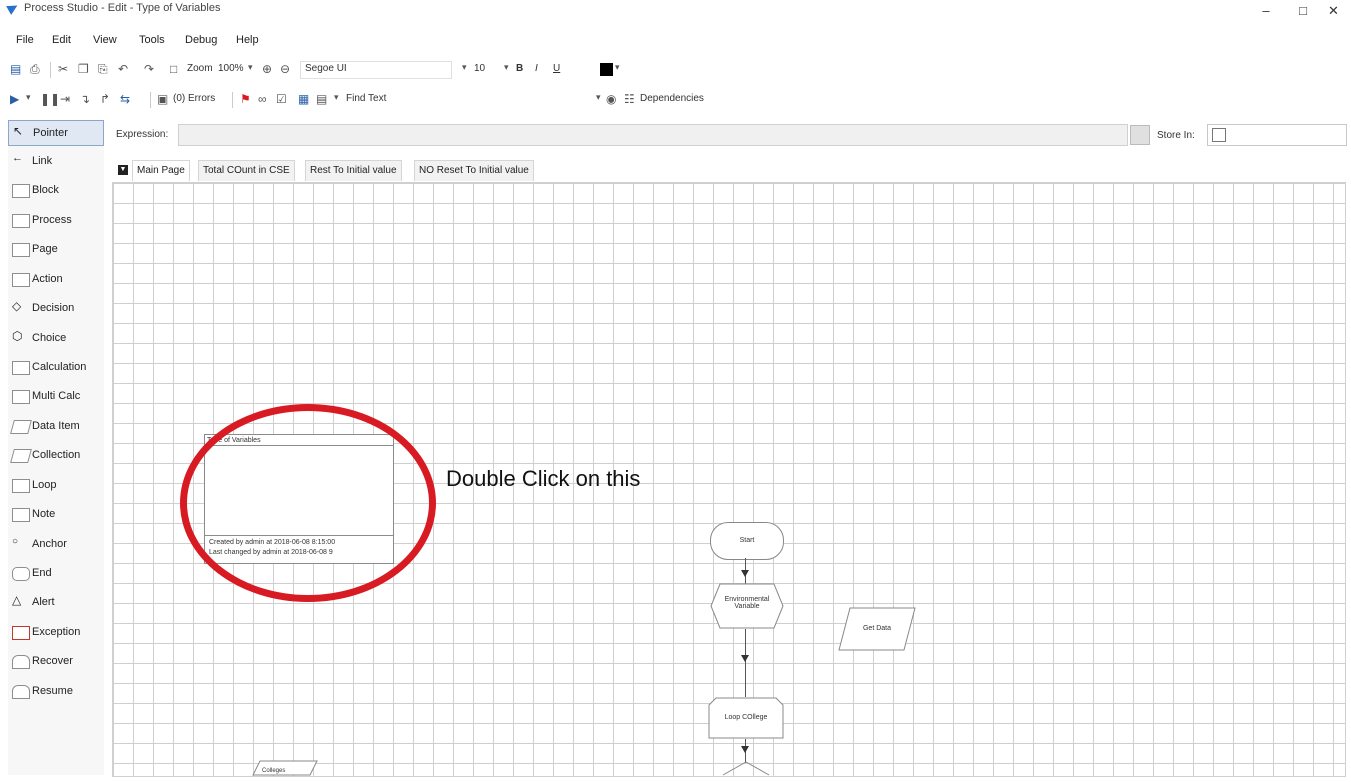 The image size is (1351, 782). Describe the element at coordinates (246, 170) in the screenshot. I see `tab-total-count: Total COunt in CSE` at that location.